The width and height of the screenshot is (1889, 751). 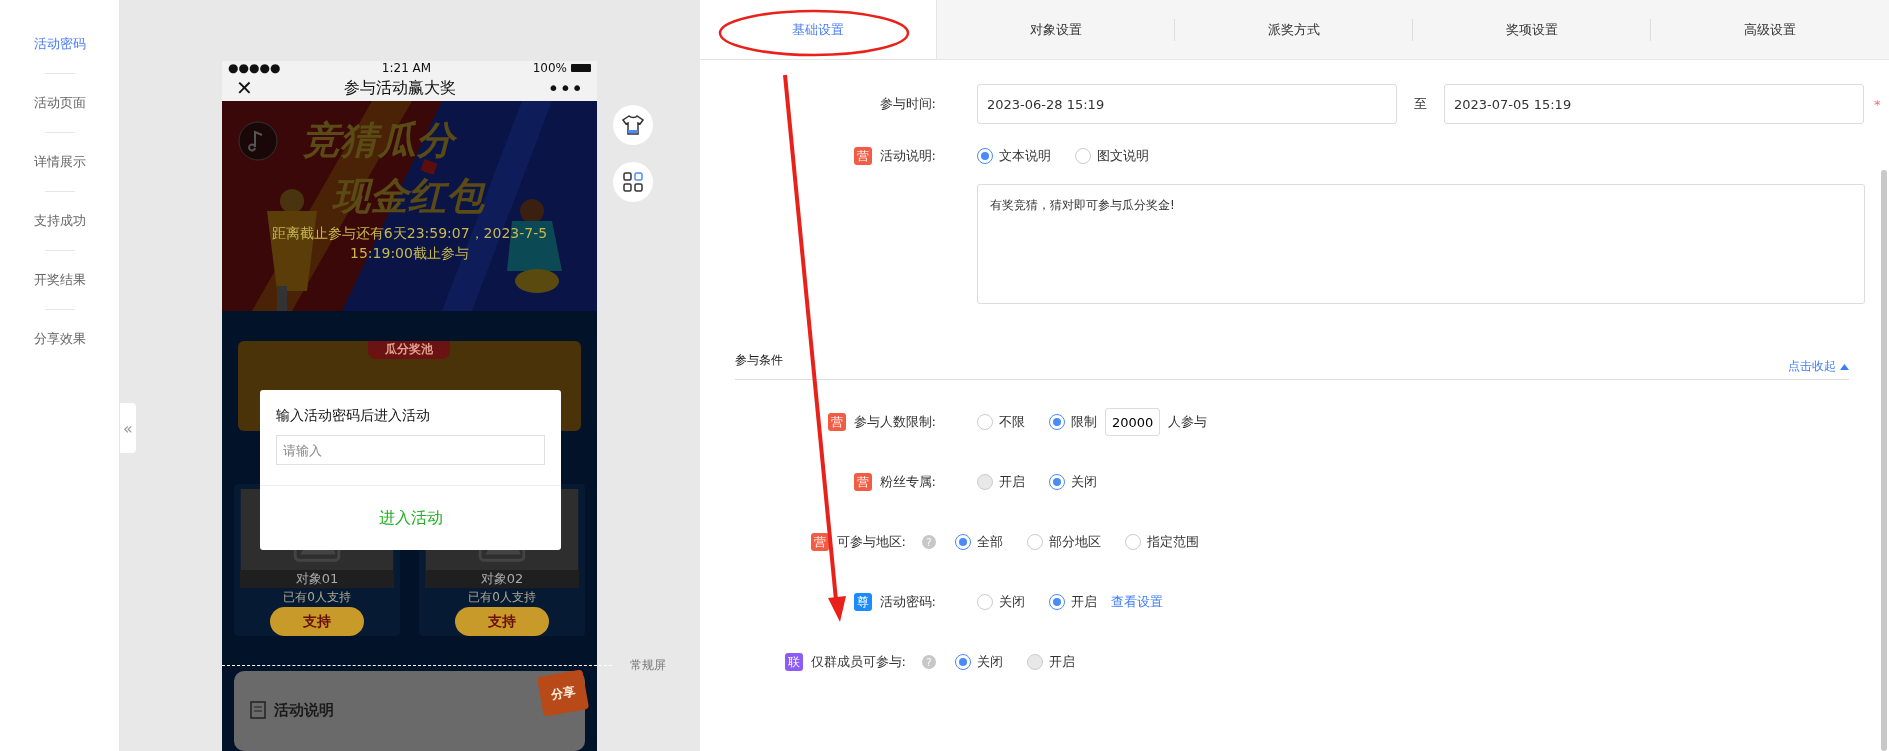 What do you see at coordinates (1188, 422) in the screenshot?
I see `limit-suffix: 人参与` at bounding box center [1188, 422].